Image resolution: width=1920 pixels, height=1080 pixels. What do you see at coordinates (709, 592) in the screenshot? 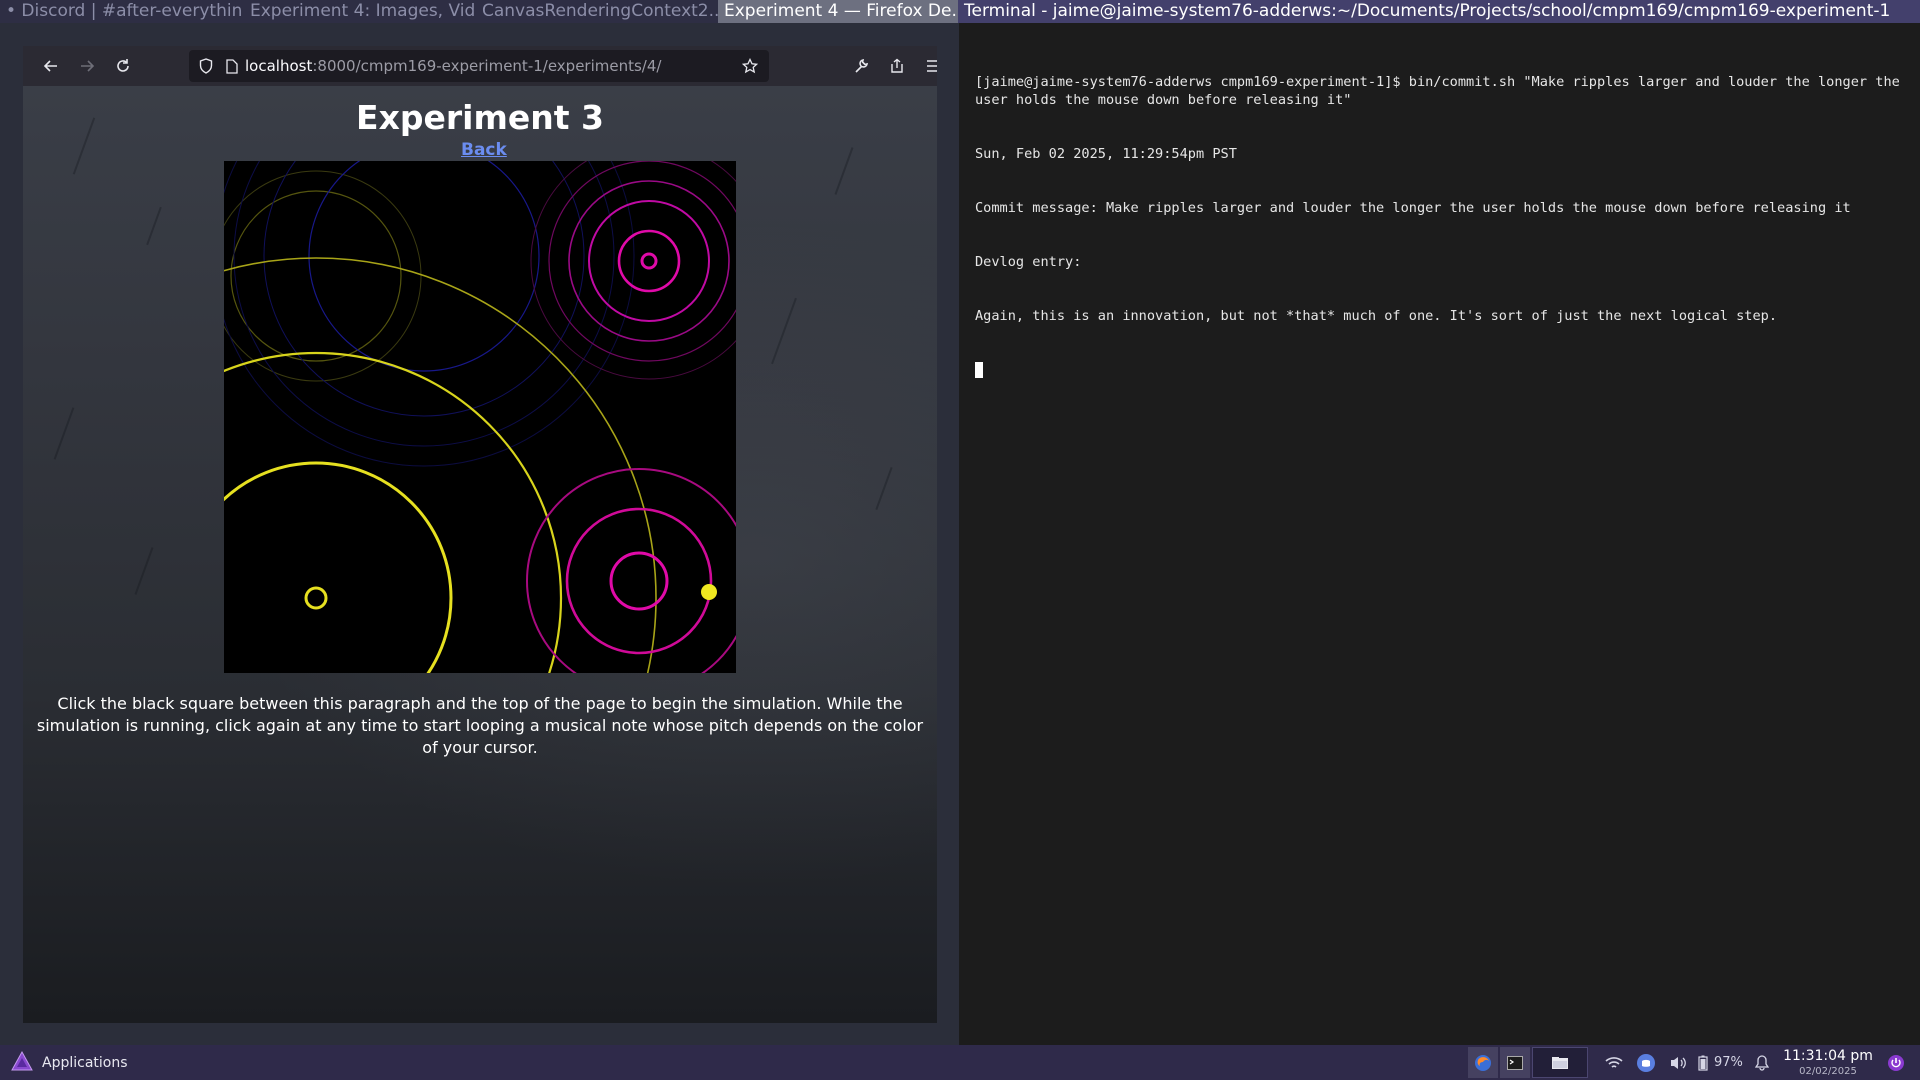
I see `cursor-dot` at bounding box center [709, 592].